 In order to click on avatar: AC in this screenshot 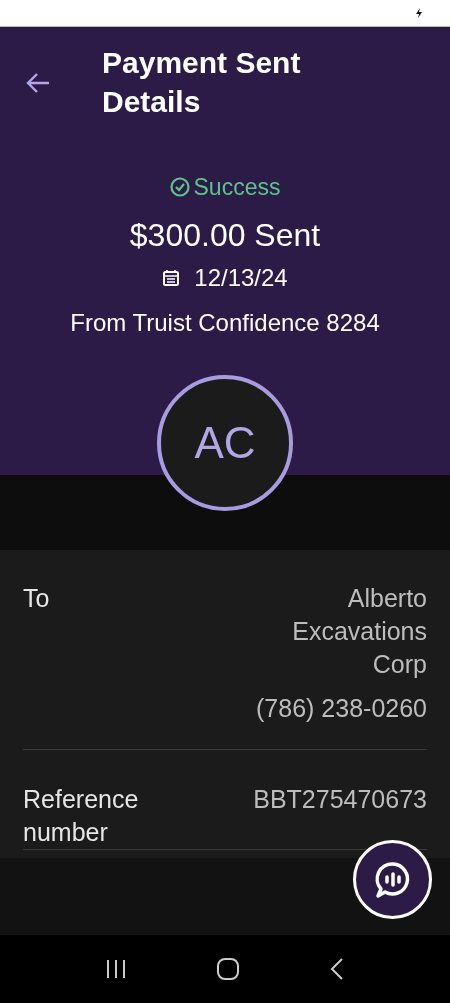, I will do `click(225, 443)`.